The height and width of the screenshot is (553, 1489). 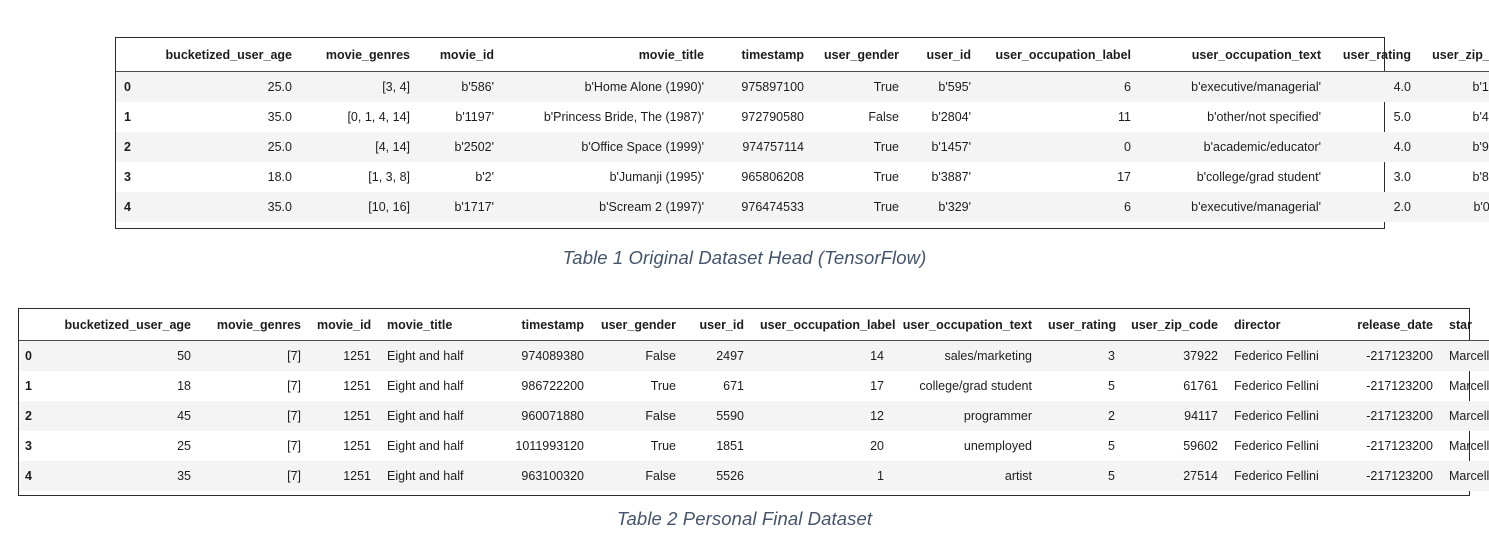 I want to click on cell-movie-id: b'2', so click(x=484, y=177).